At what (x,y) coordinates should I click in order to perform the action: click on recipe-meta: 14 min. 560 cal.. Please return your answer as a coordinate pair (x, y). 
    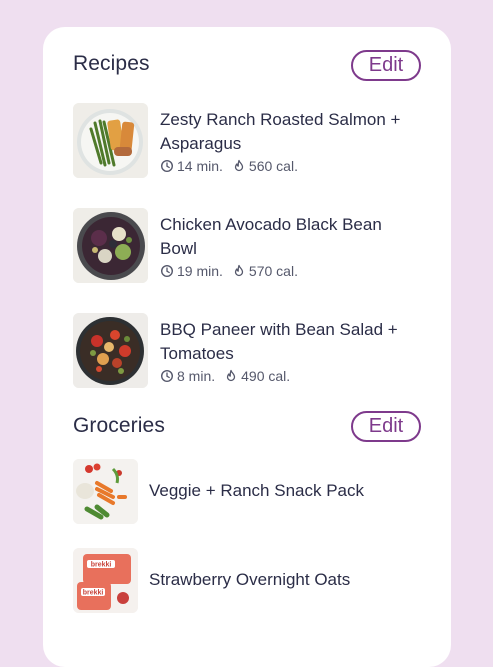
    Looking at the image, I should click on (229, 166).